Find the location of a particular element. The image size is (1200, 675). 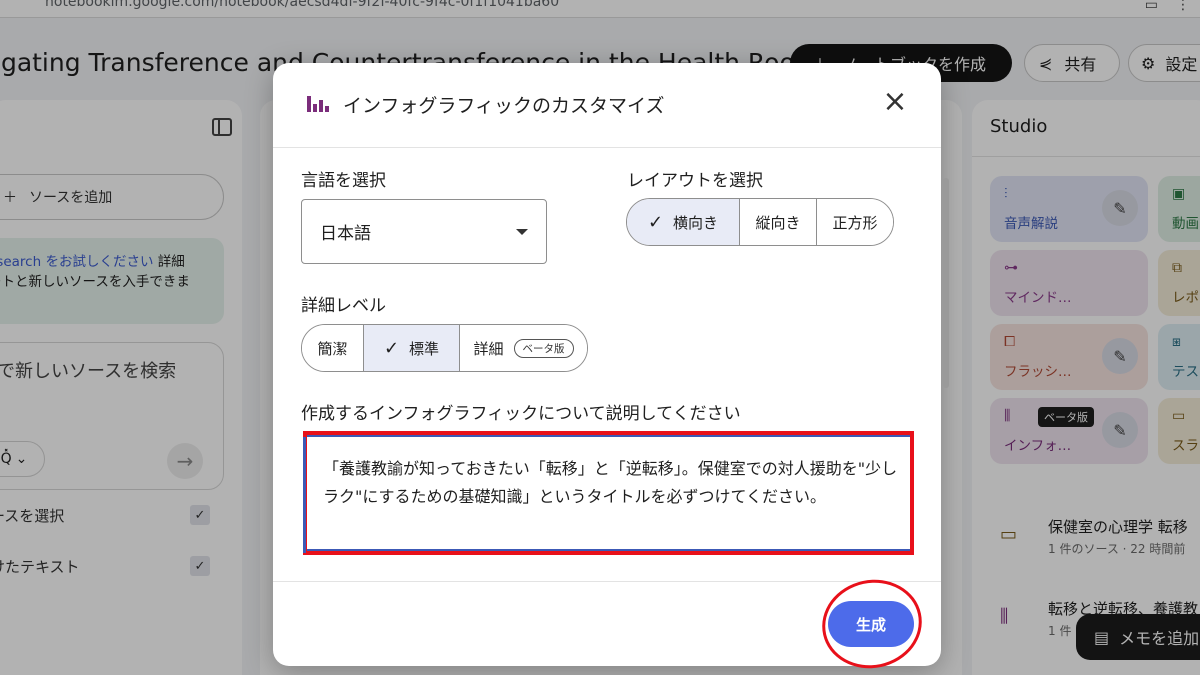

text-cursor is located at coordinates (304, 495).